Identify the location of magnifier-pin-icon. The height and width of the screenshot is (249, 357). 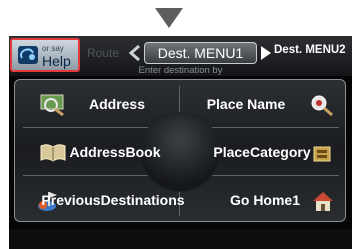
(322, 106).